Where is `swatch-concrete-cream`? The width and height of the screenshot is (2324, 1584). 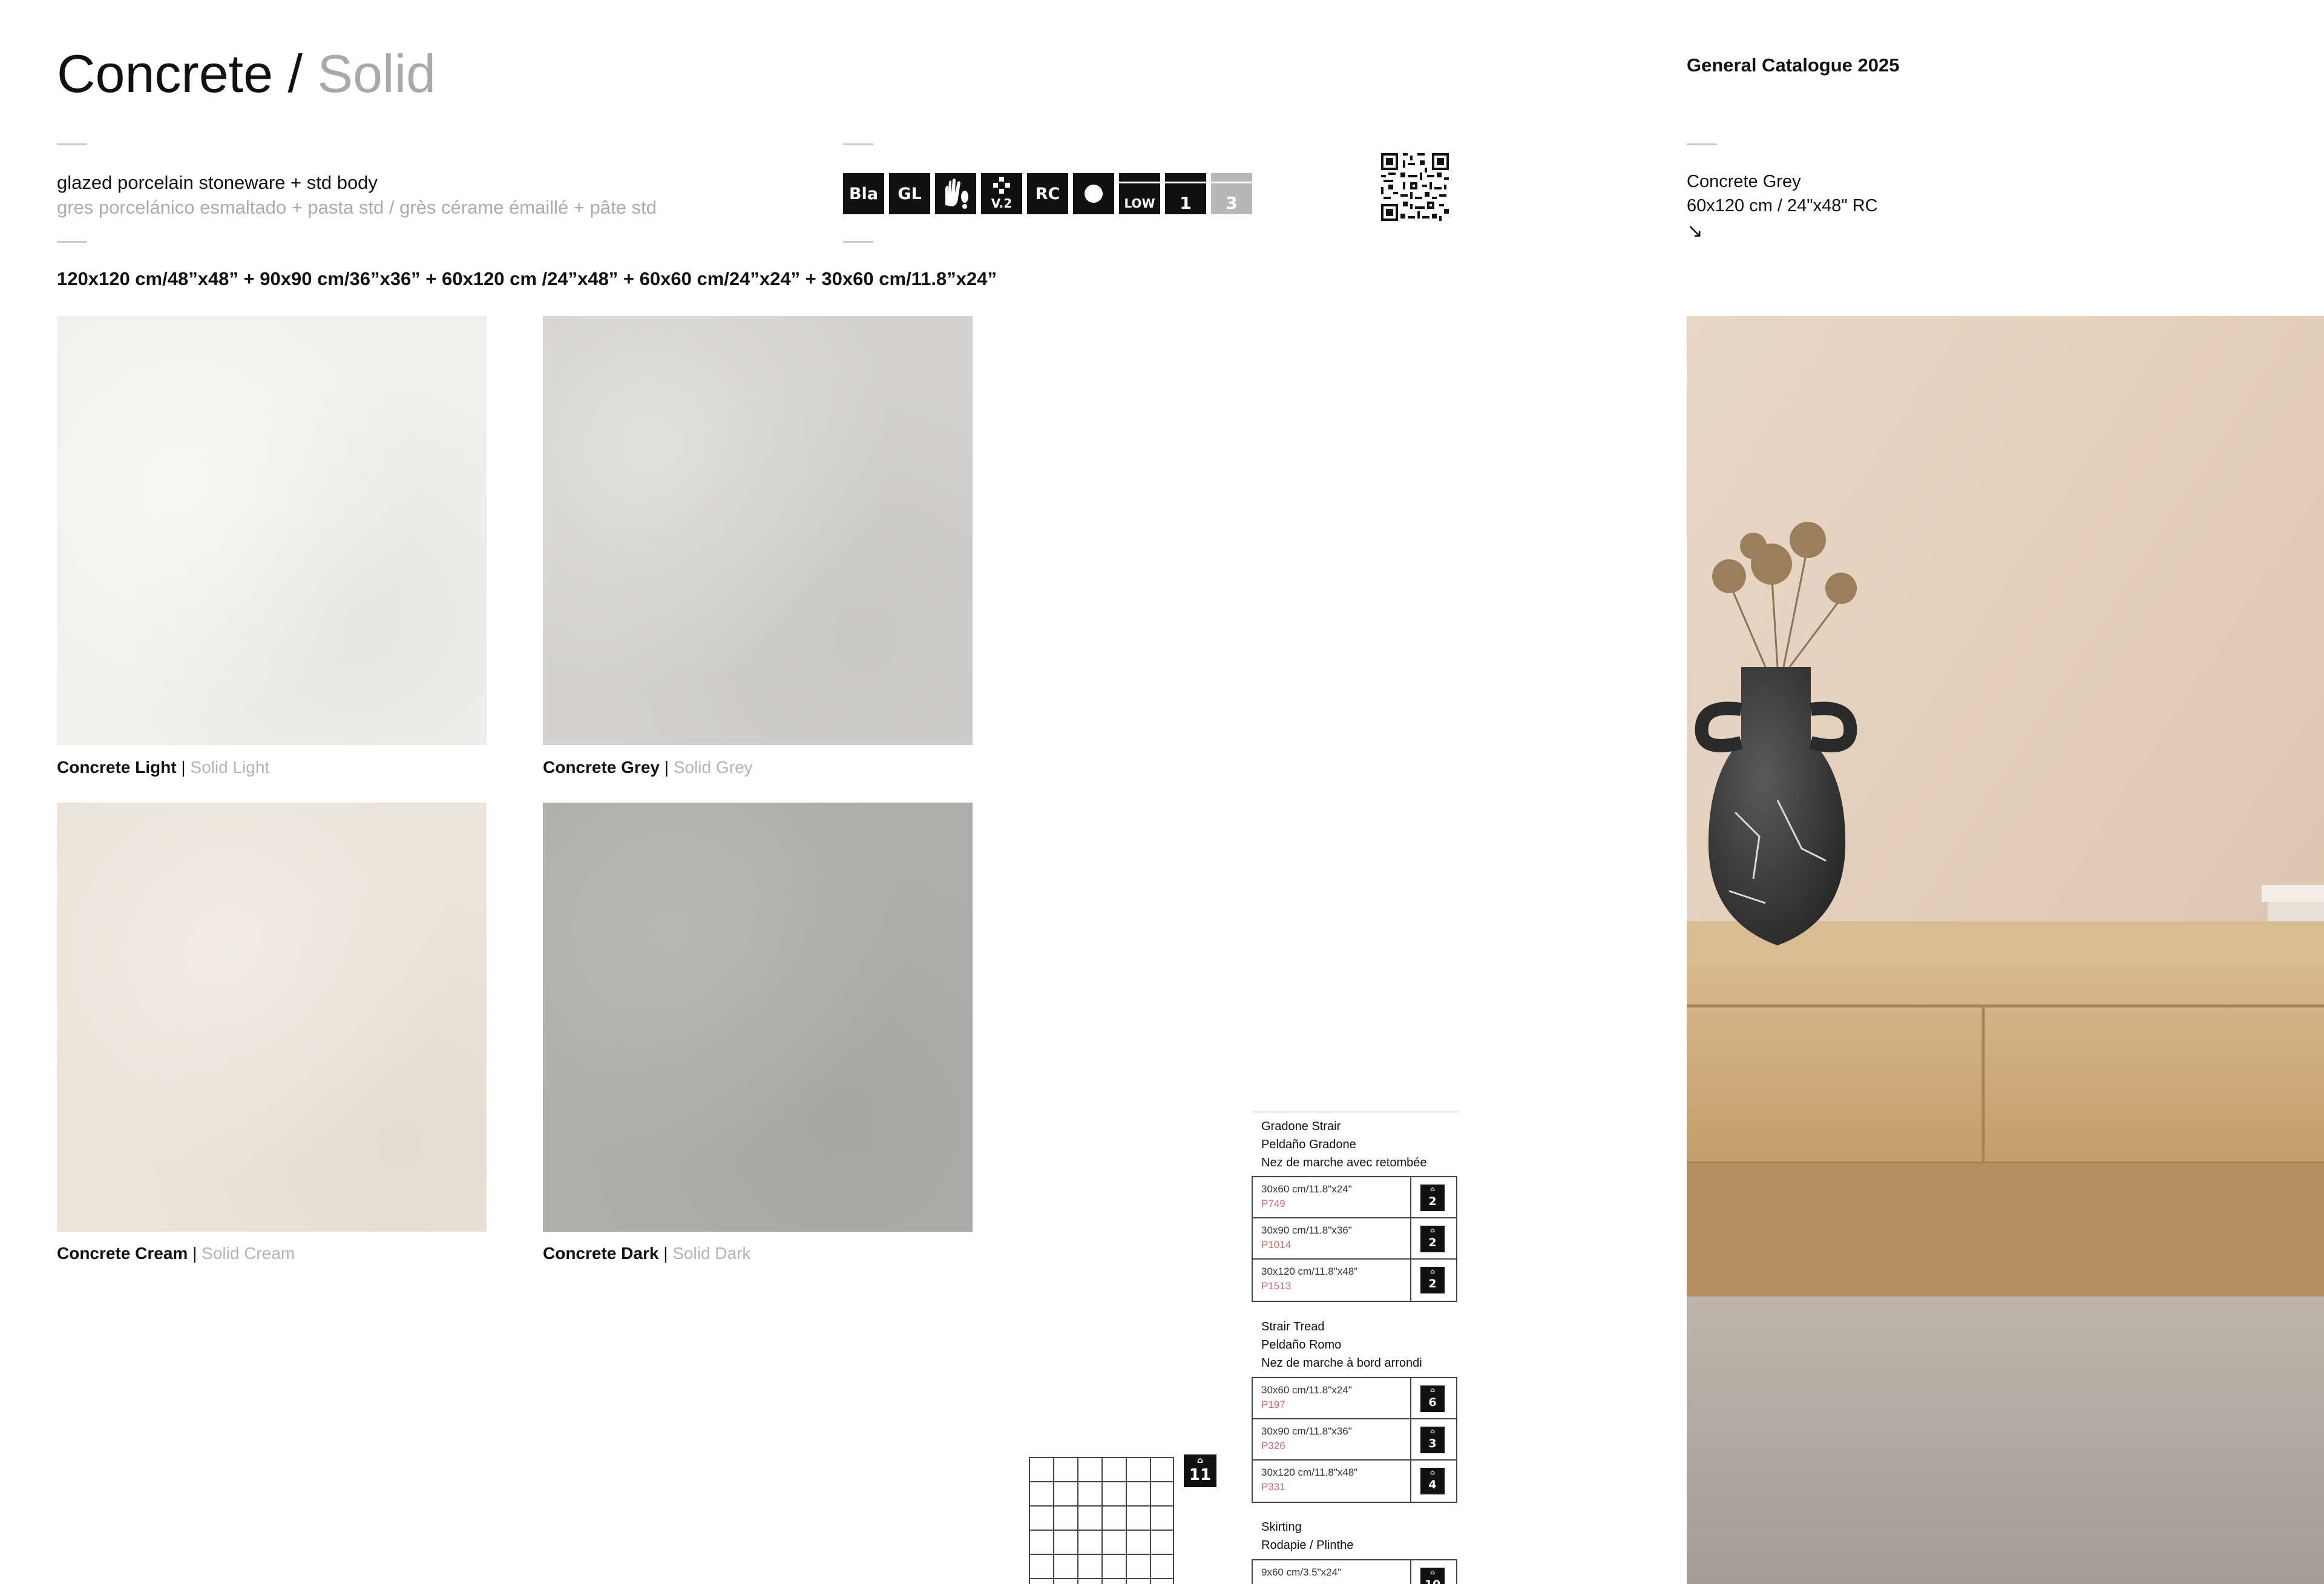
swatch-concrete-cream is located at coordinates (272, 1017).